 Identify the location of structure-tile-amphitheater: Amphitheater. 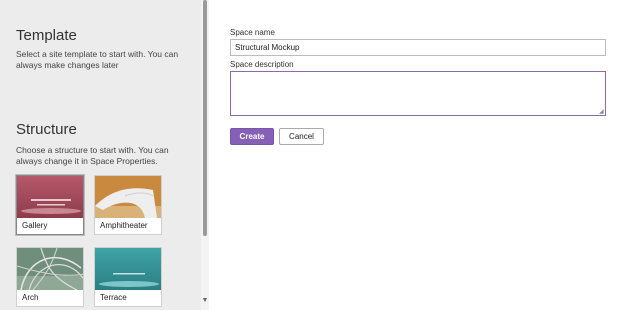
(128, 205).